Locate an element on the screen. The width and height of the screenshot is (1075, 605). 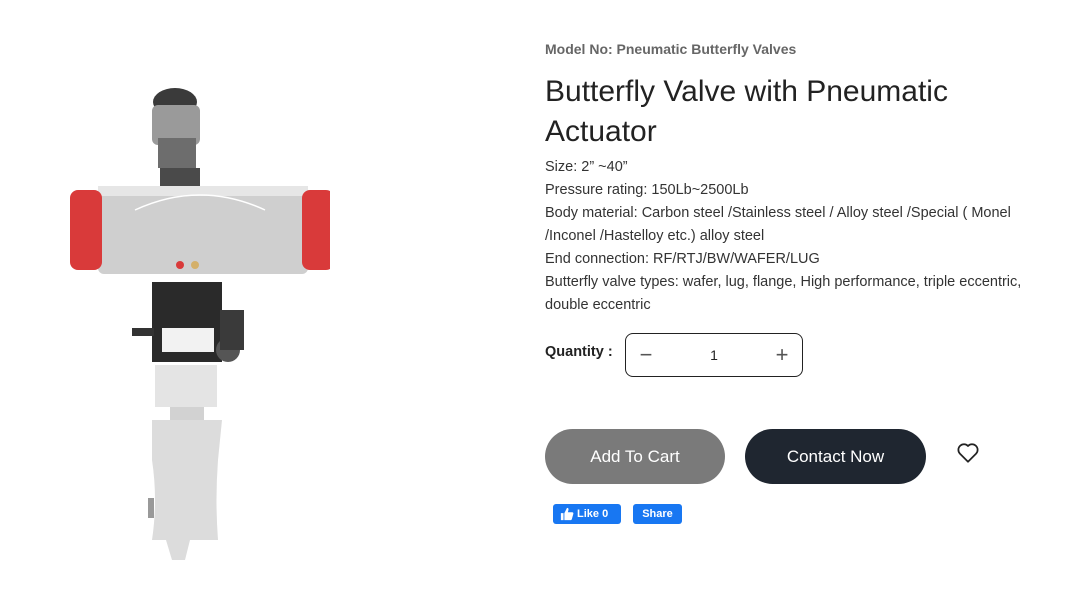
quantity-input: 1 is located at coordinates (714, 355).